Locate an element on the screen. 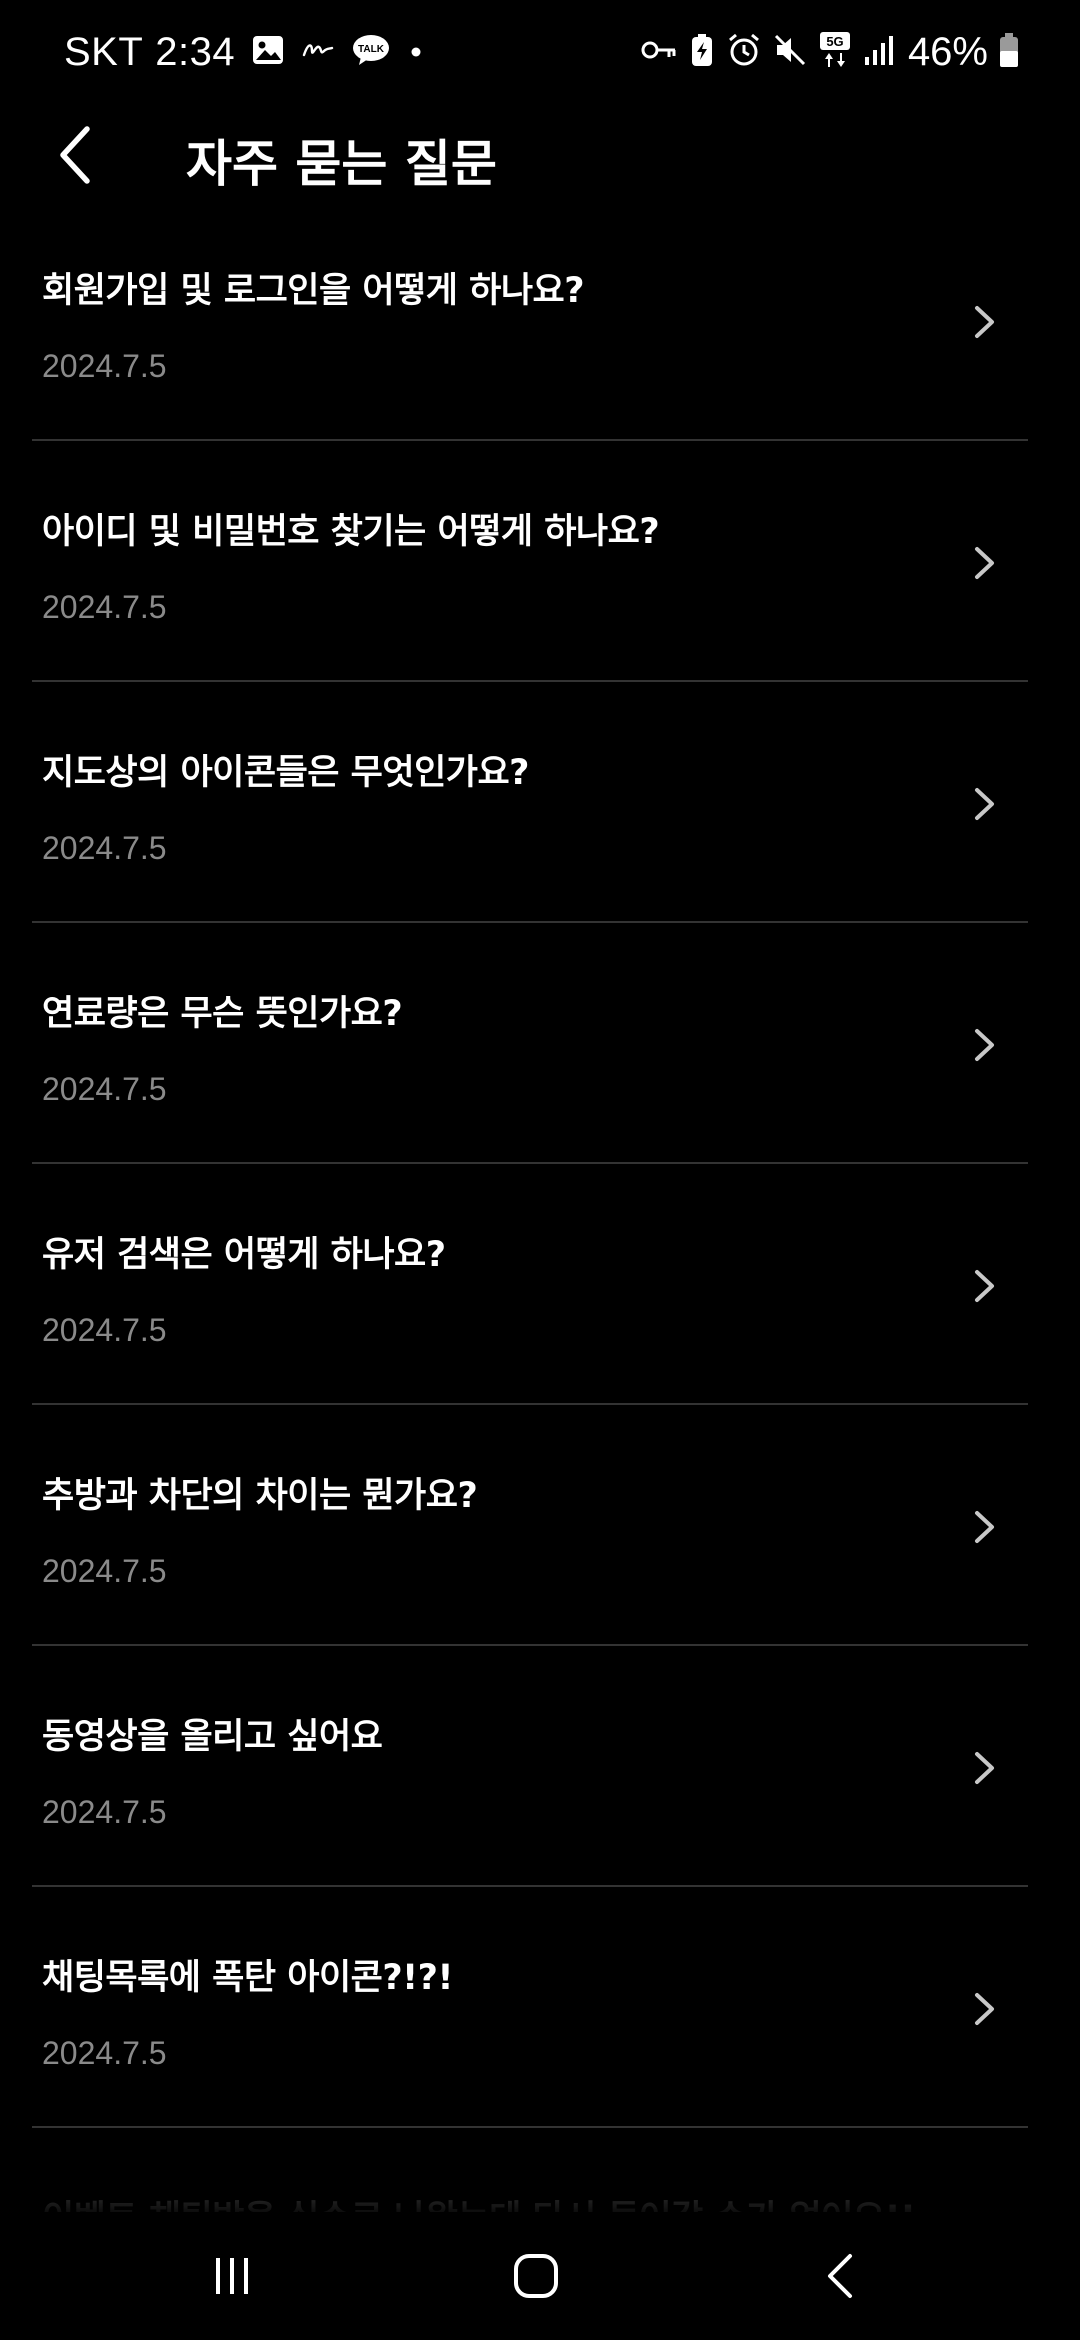  faq-question: 동영상을 올리고 싶어요 is located at coordinates (212, 1737).